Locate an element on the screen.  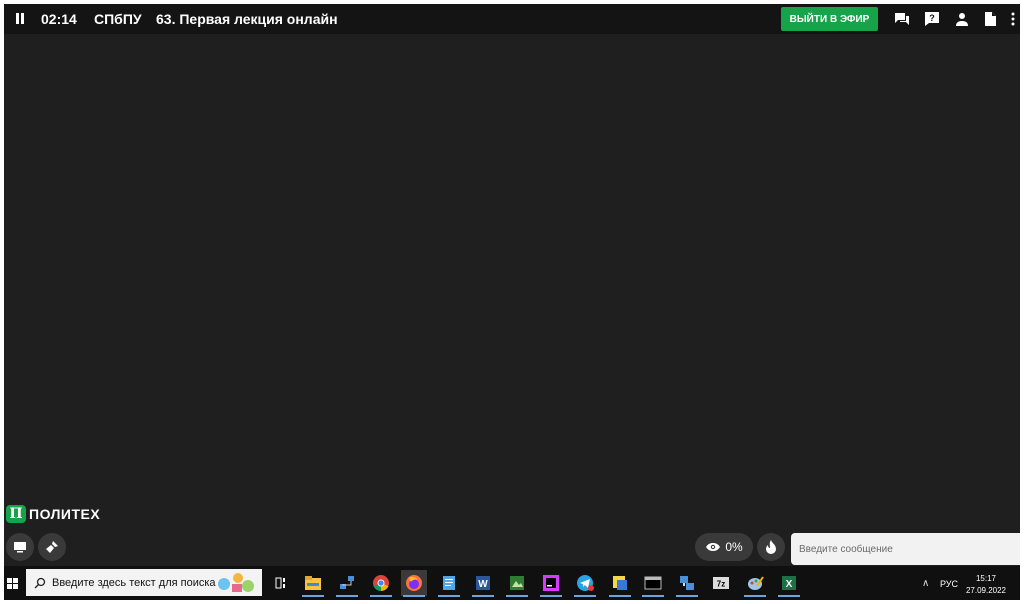
taskbar-search-box: Введите здесь текст для поиска is located at coordinates (144, 582).